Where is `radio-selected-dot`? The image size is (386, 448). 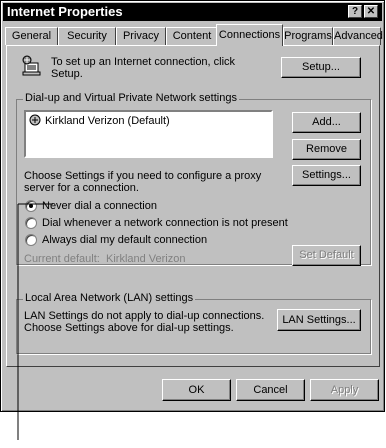
radio-selected-dot is located at coordinates (31, 206).